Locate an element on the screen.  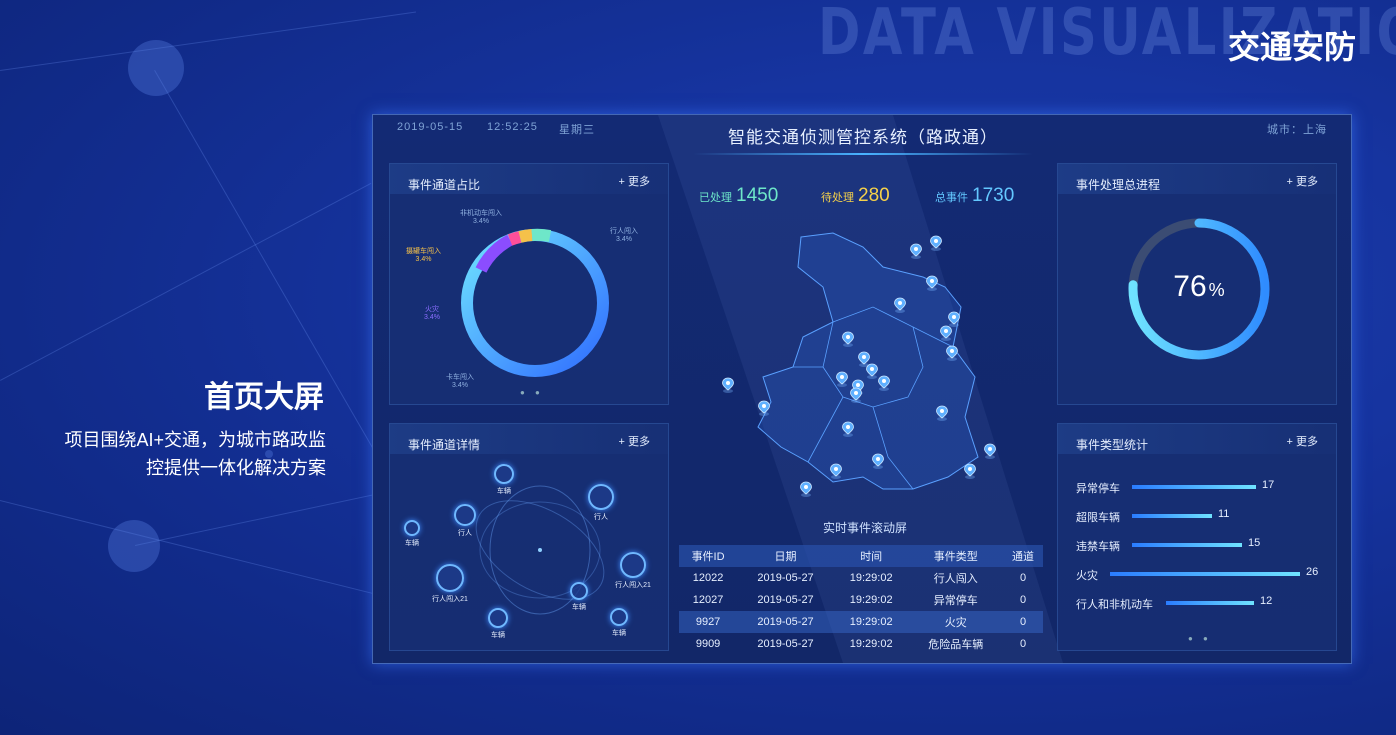
table-row: 9927 2019-05-27 19:29:02 火灾 0 is located at coordinates (861, 622).